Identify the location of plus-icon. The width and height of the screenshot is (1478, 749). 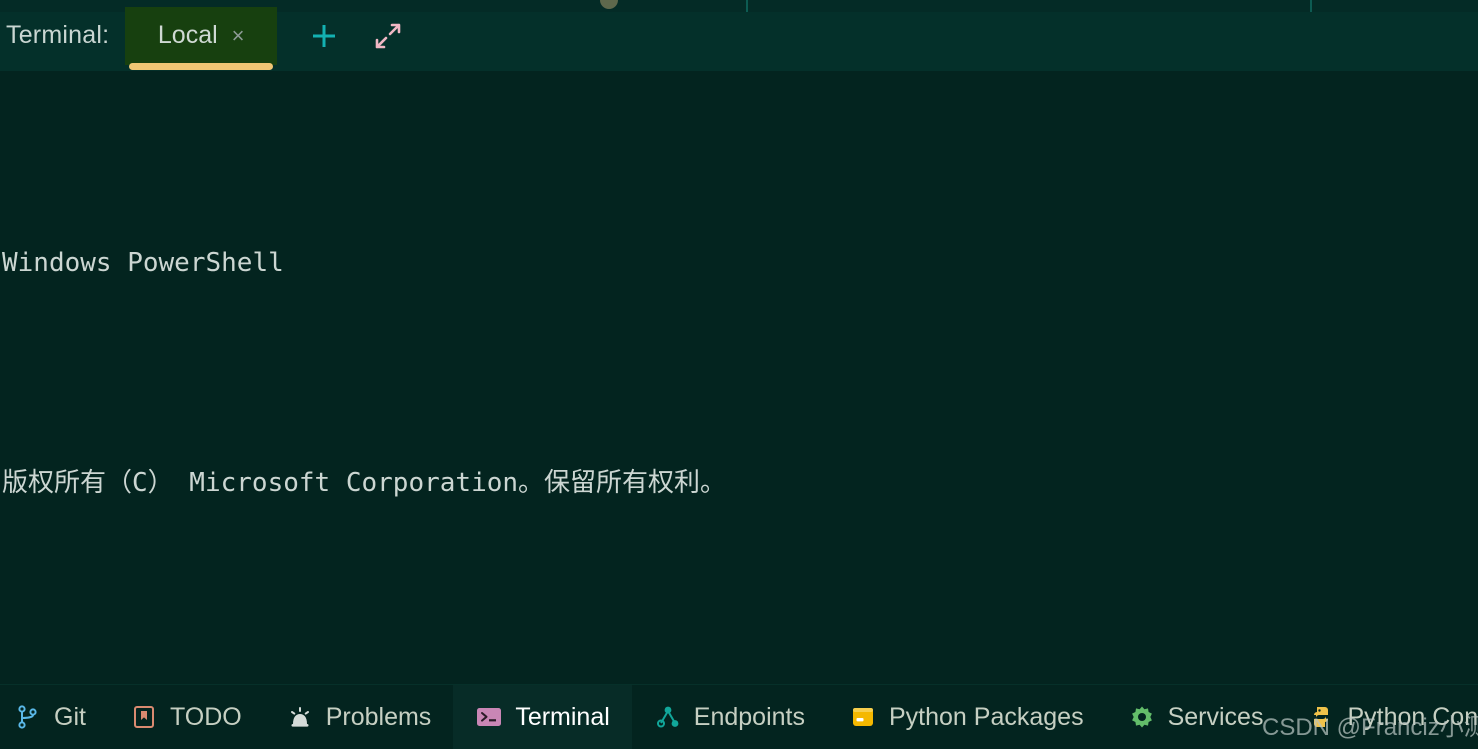
(324, 36).